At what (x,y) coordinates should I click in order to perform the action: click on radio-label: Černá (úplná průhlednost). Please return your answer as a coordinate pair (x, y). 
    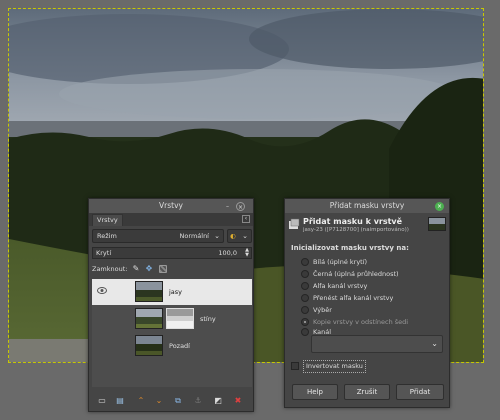
    Looking at the image, I should click on (356, 274).